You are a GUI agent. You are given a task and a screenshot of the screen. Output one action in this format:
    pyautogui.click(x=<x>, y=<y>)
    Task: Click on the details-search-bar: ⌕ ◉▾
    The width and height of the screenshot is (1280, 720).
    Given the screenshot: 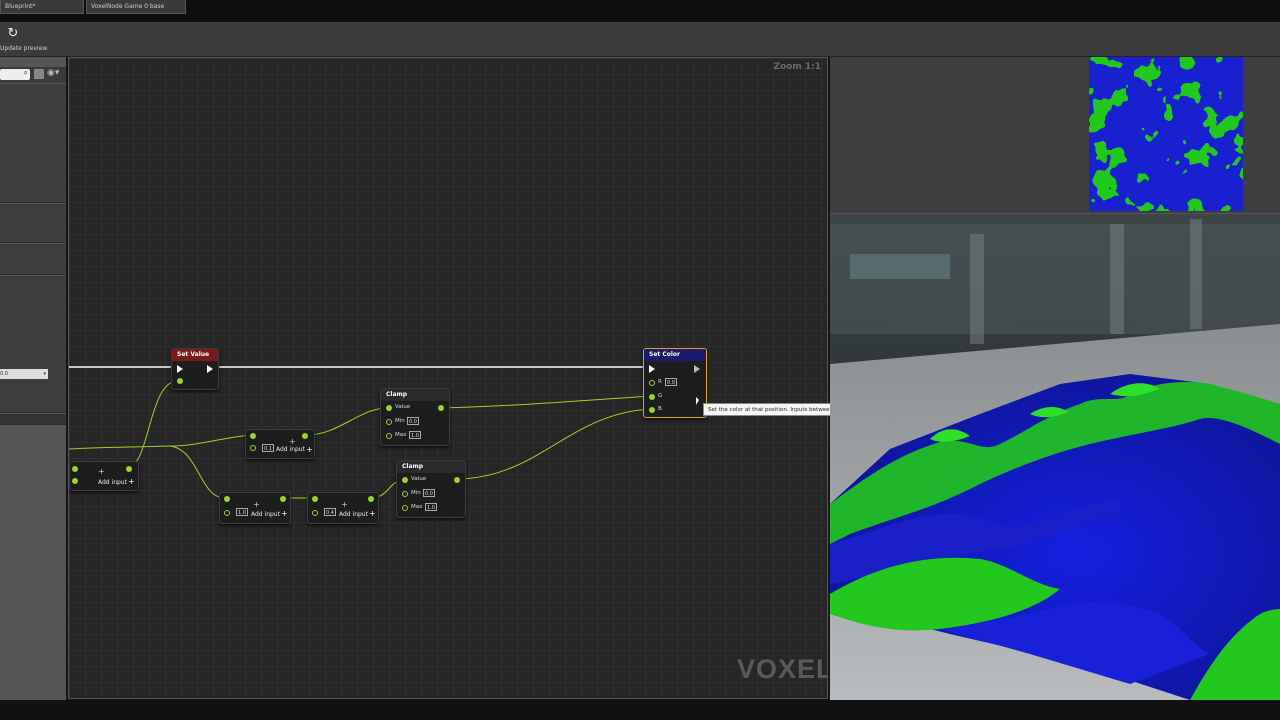 What is the action you would take?
    pyautogui.click(x=33, y=75)
    